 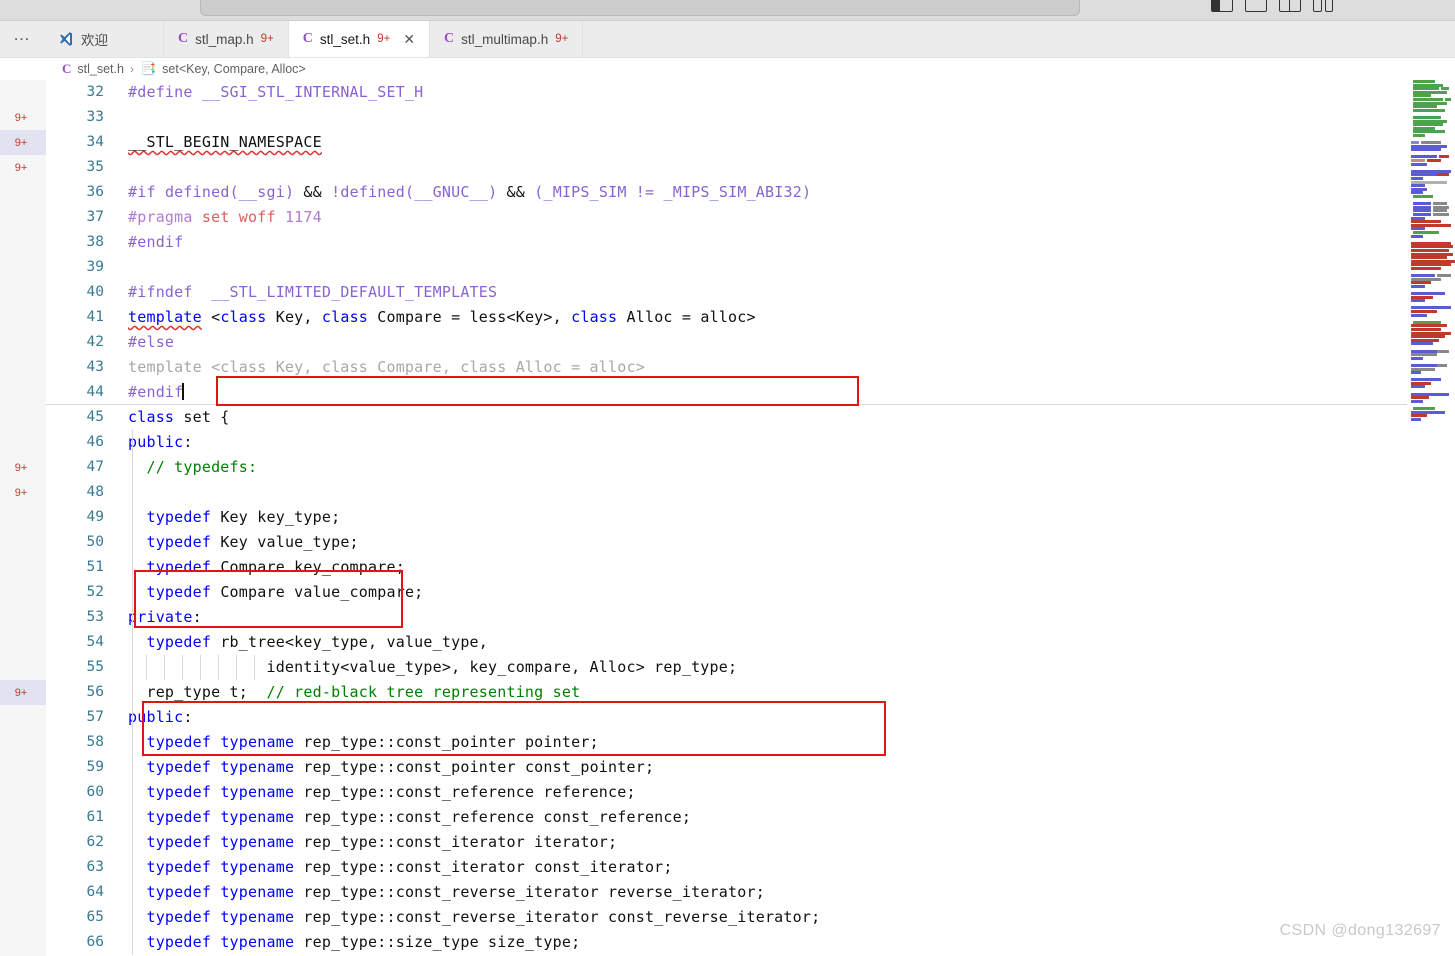 What do you see at coordinates (1360, 930) in the screenshot?
I see `watermark: CSDN @dong132697` at bounding box center [1360, 930].